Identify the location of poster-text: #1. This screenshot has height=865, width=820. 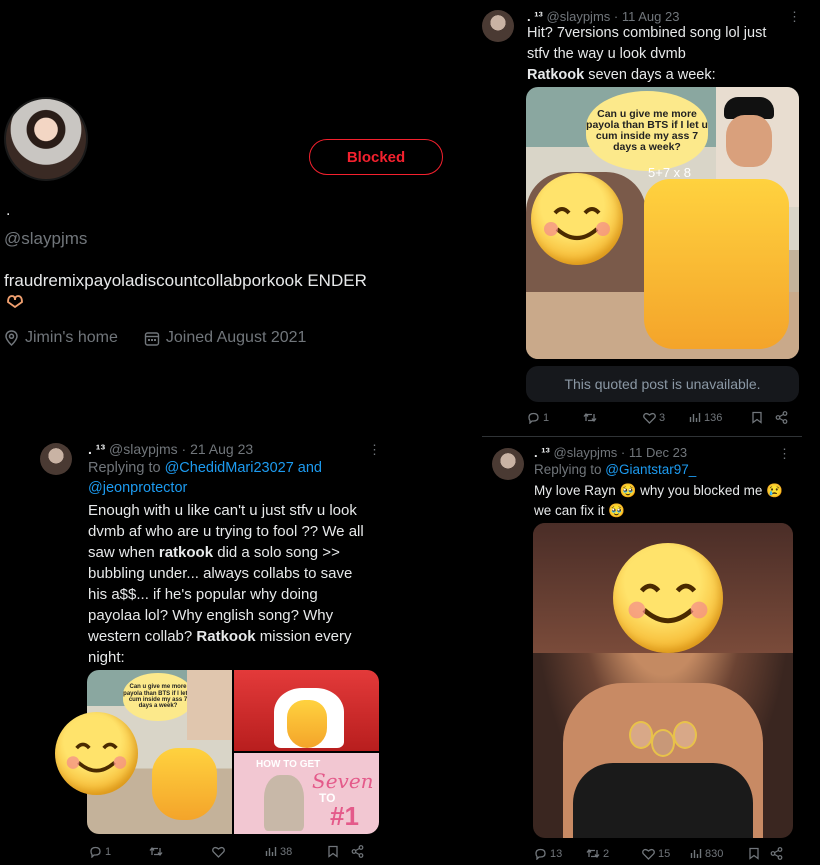
(344, 816).